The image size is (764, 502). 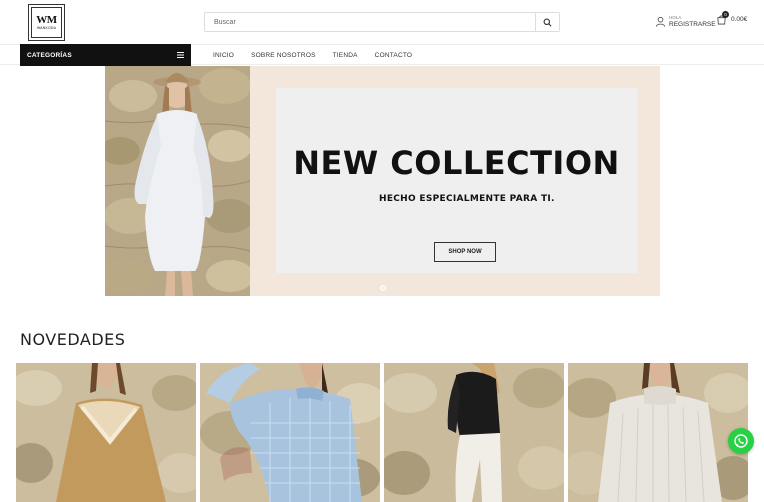 I want to click on categories-label: CATEGORÍAS, so click(x=49, y=55).